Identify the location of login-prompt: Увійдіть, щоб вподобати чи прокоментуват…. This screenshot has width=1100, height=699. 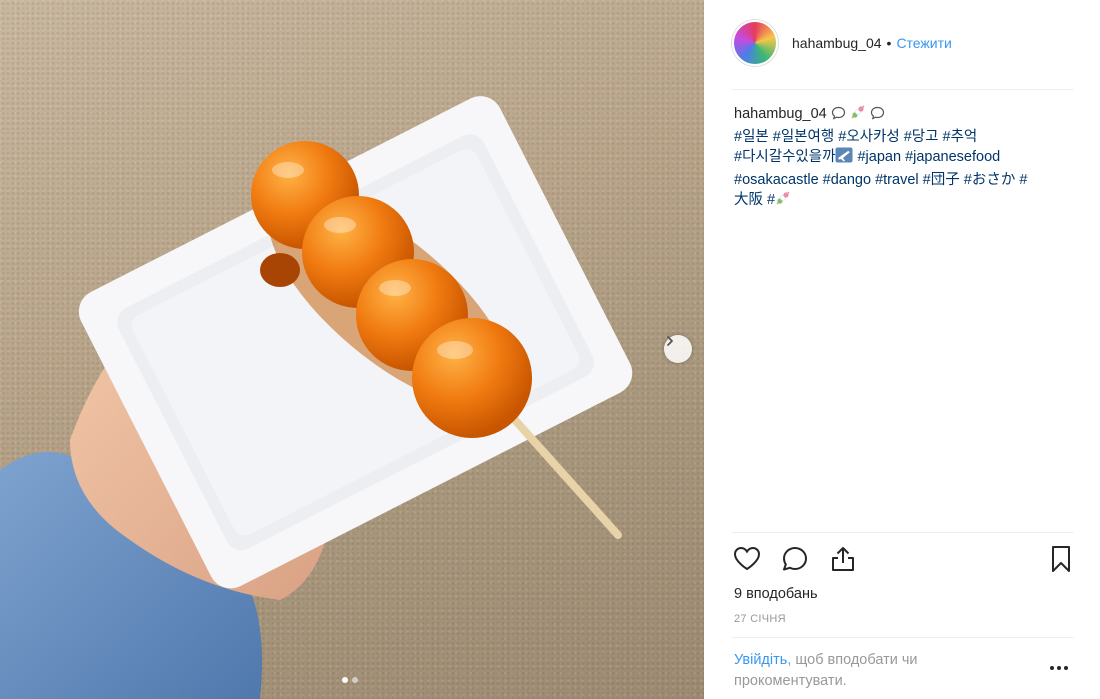
(879, 670).